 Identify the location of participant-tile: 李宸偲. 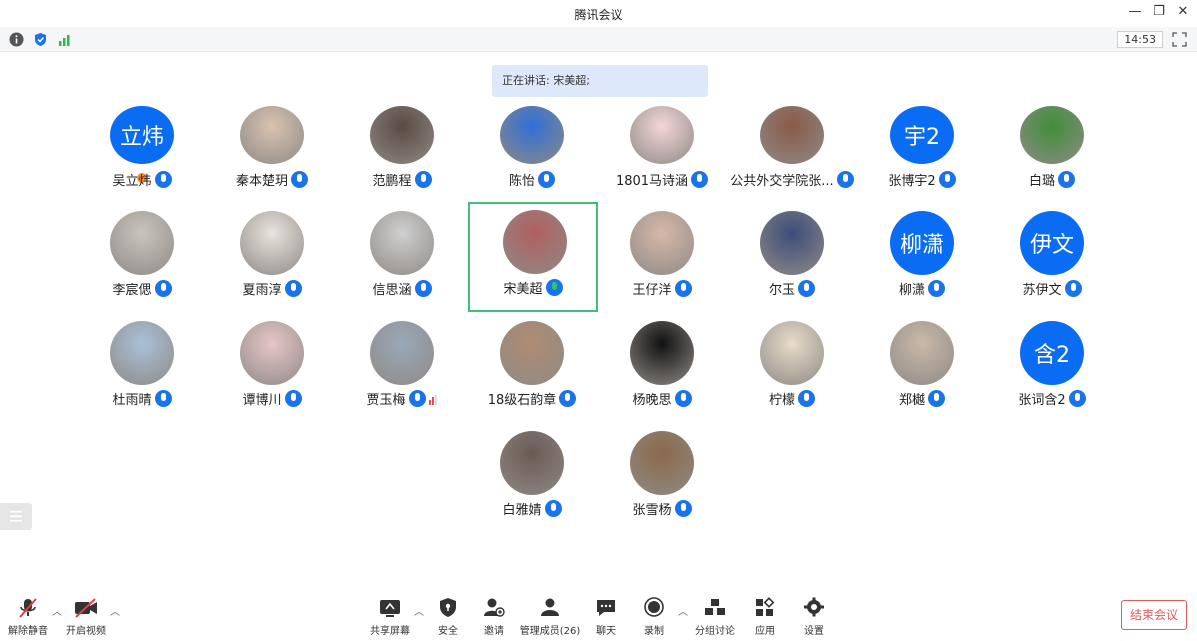
(142, 259).